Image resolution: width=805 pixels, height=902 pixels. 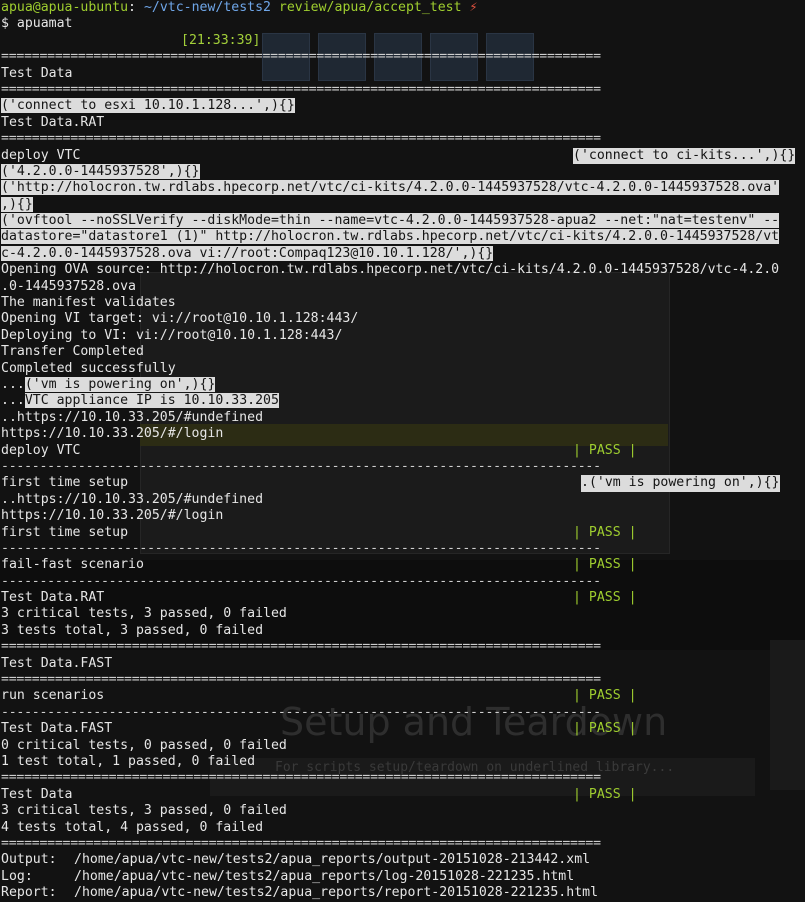 What do you see at coordinates (148, 106) in the screenshot?
I see `output-line: ('connect to esxi 10.10.1.128...',){}` at bounding box center [148, 106].